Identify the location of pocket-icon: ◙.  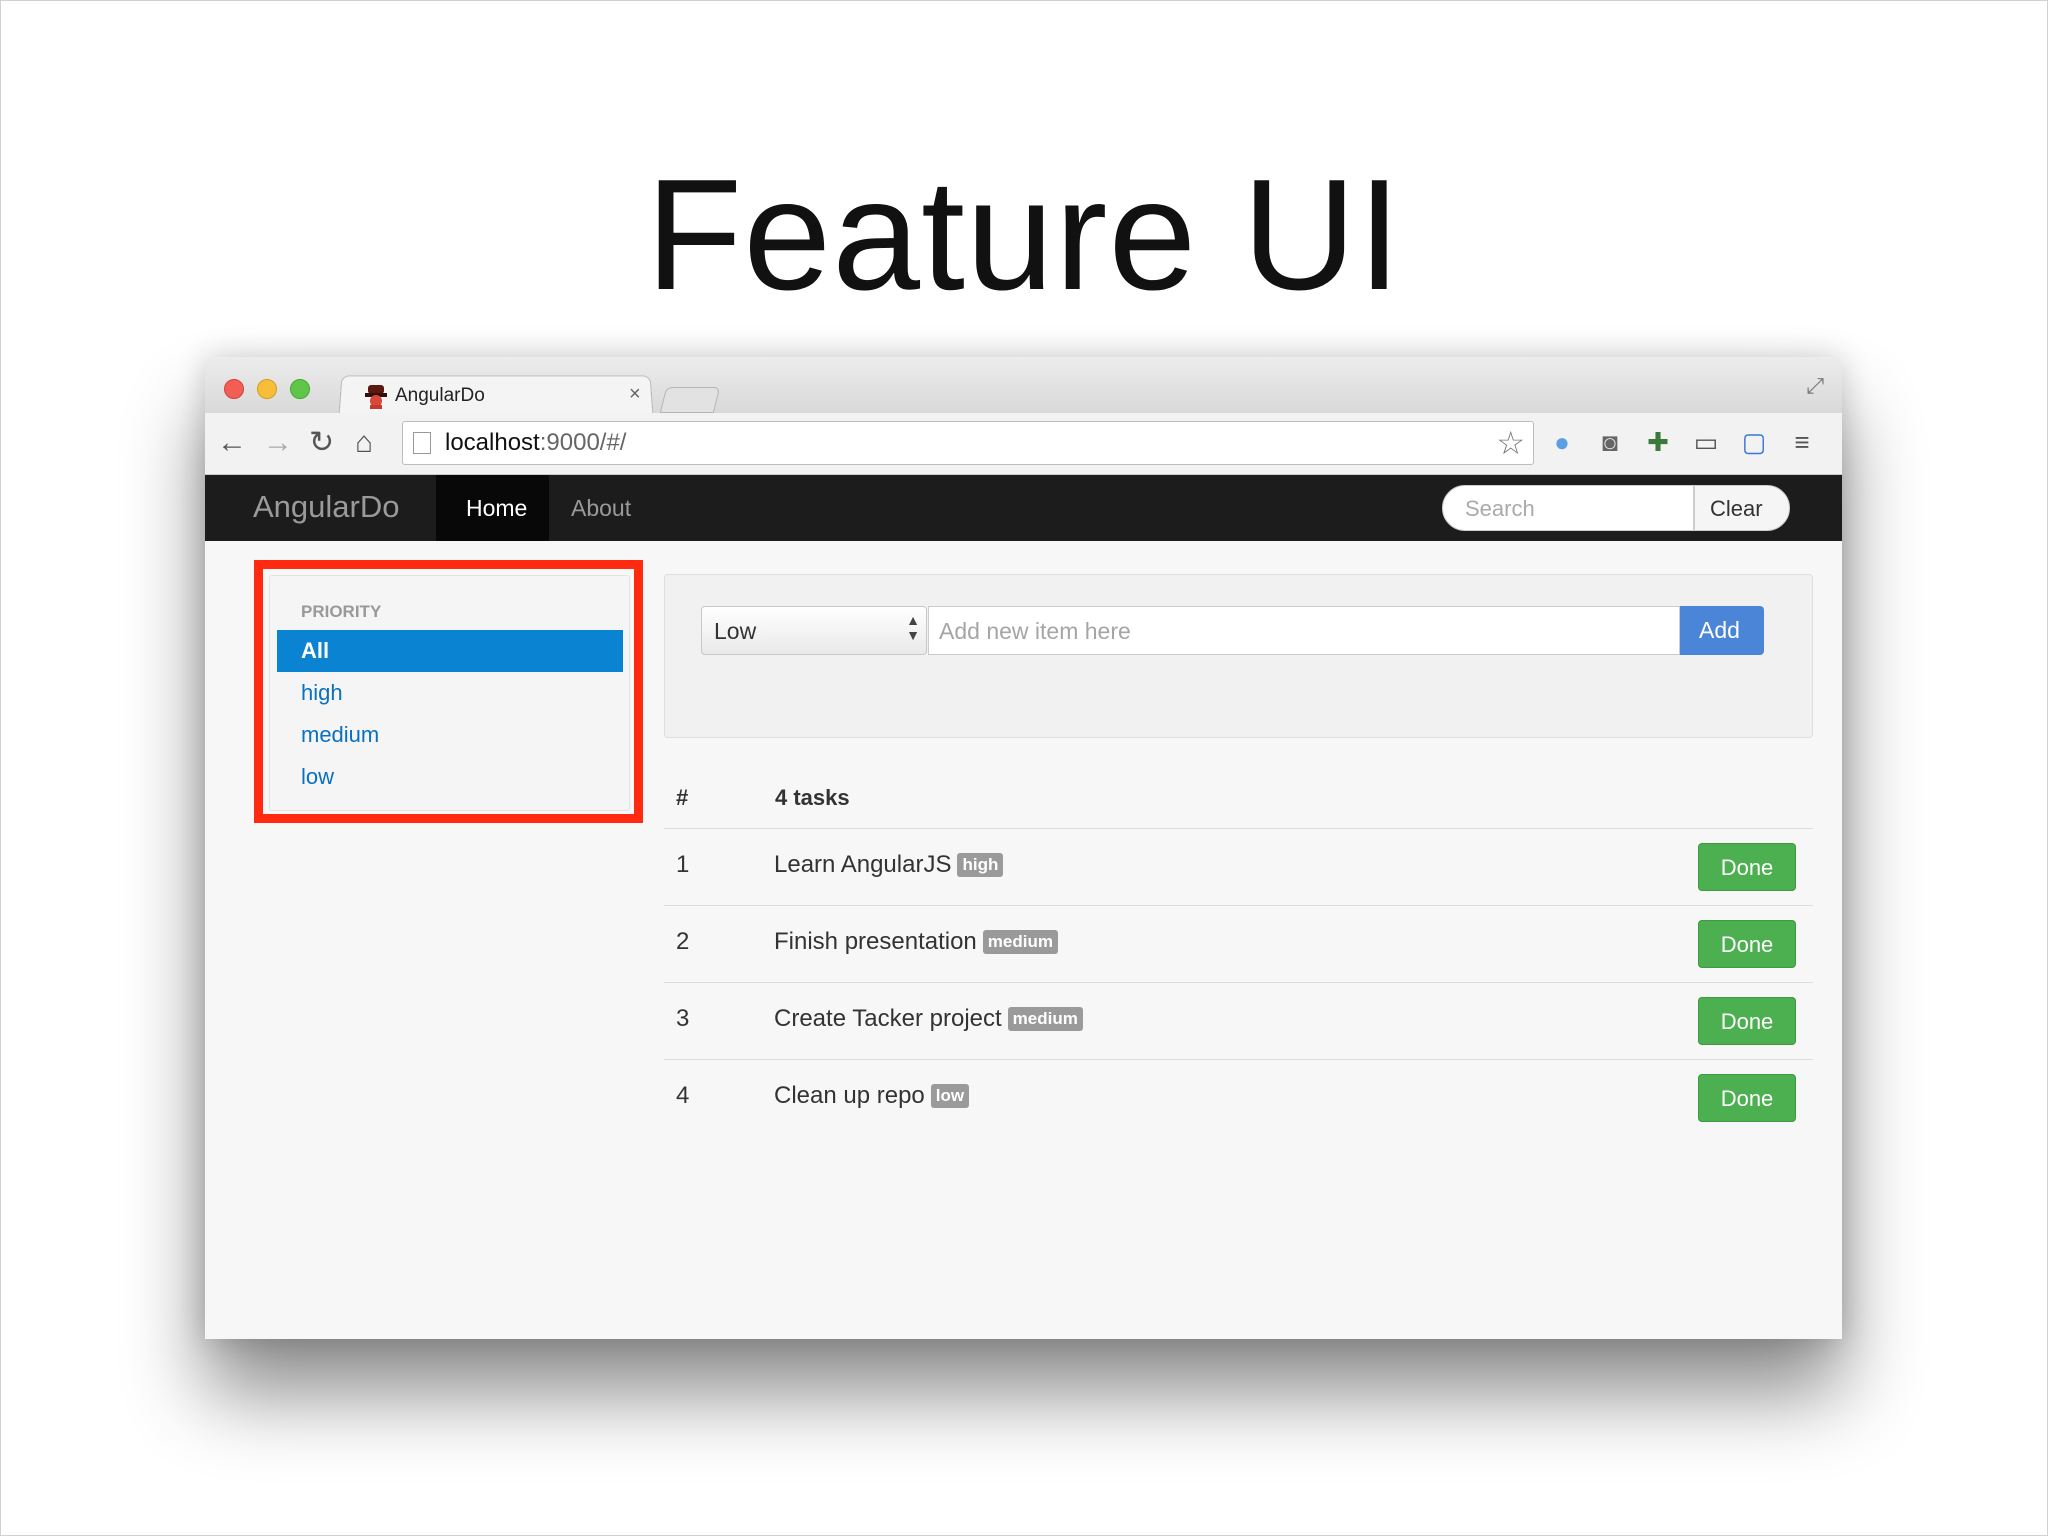
(1610, 442).